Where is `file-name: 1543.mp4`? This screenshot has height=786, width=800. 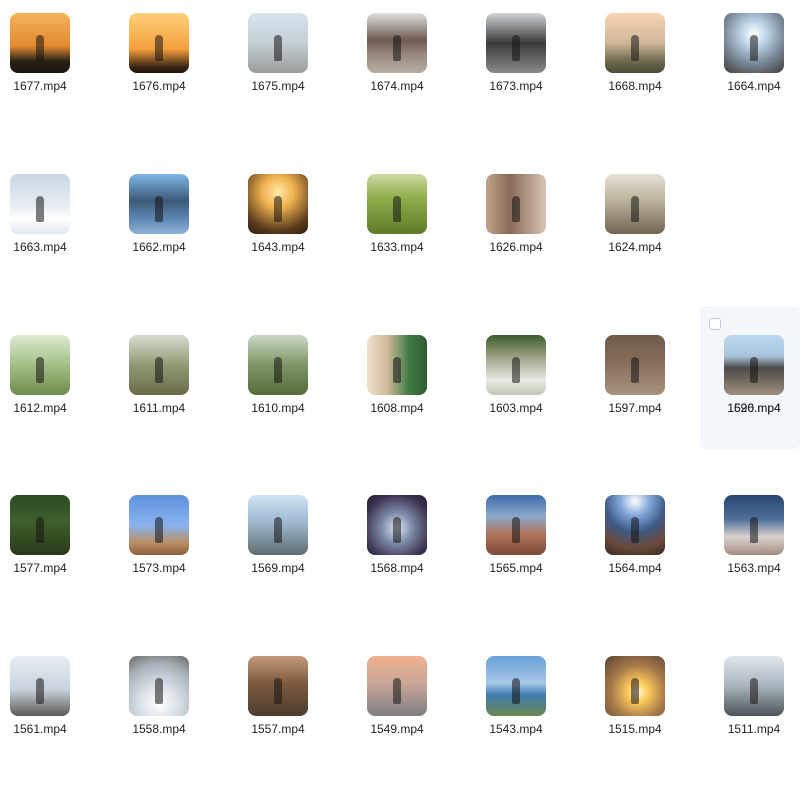 file-name: 1543.mp4 is located at coordinates (516, 729).